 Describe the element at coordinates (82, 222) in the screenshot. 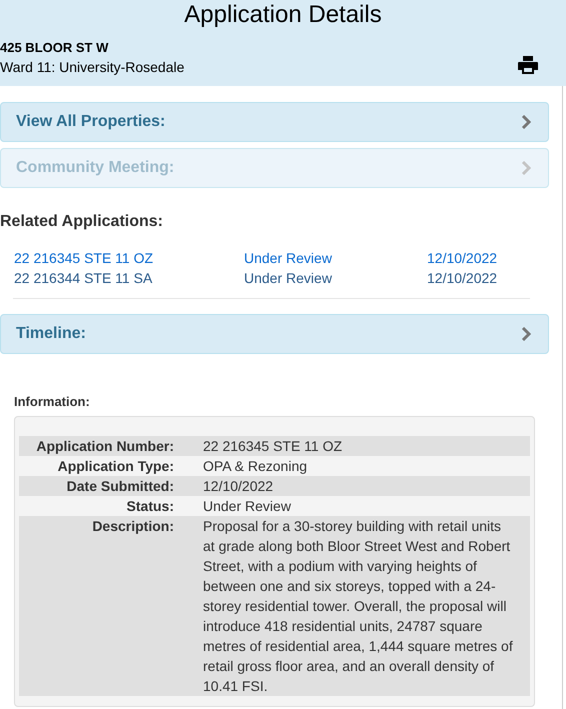

I see `section-heading: Related Applications:` at that location.